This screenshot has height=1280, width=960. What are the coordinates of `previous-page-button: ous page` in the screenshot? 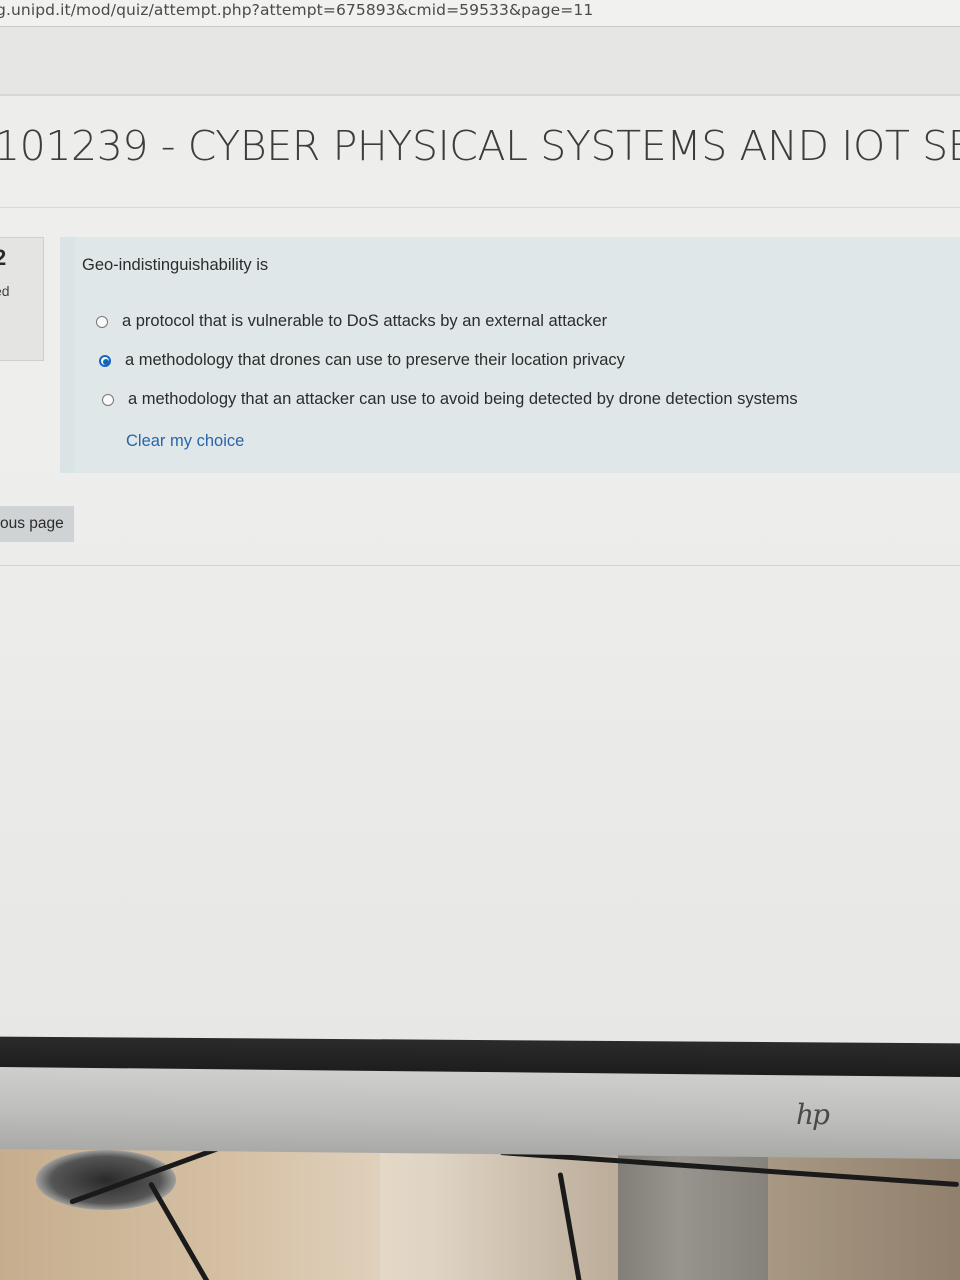 It's located at (40, 524).